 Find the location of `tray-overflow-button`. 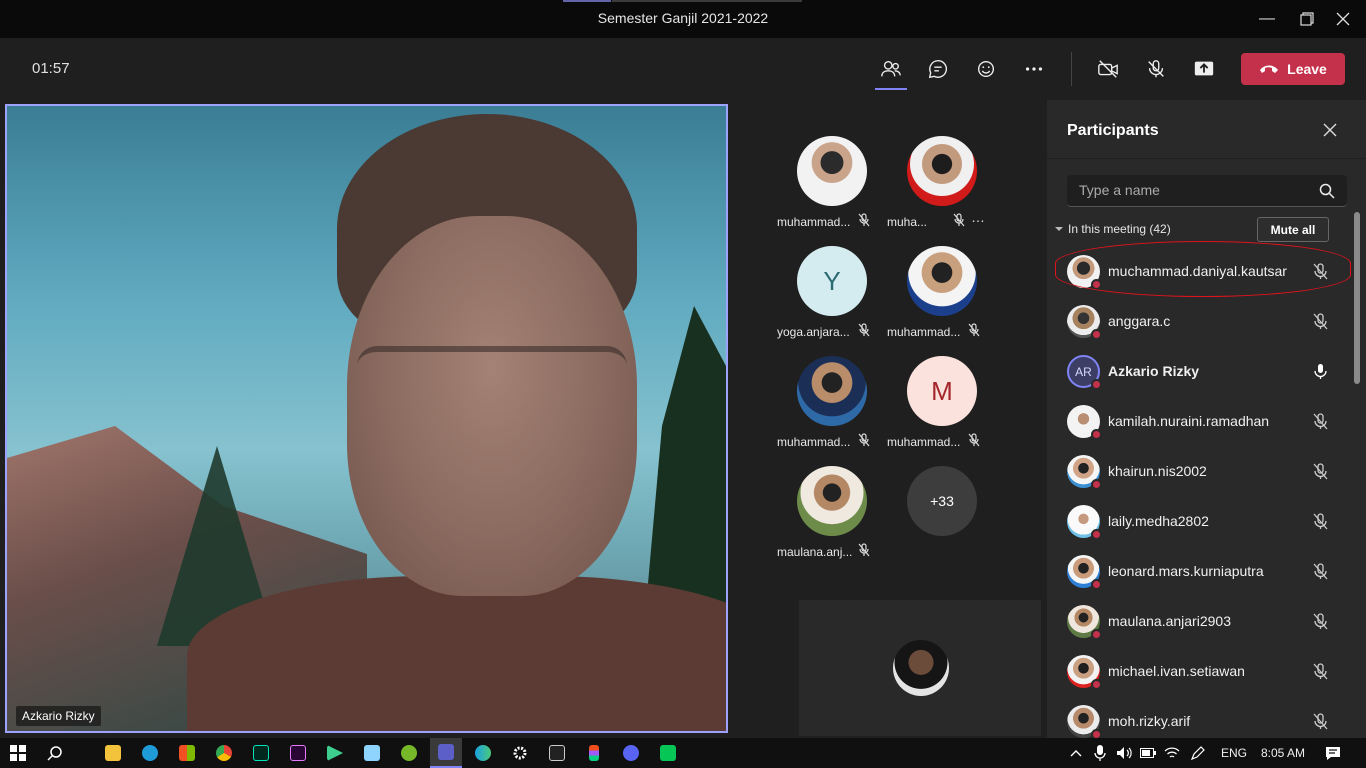

tray-overflow-button is located at coordinates (1076, 753).